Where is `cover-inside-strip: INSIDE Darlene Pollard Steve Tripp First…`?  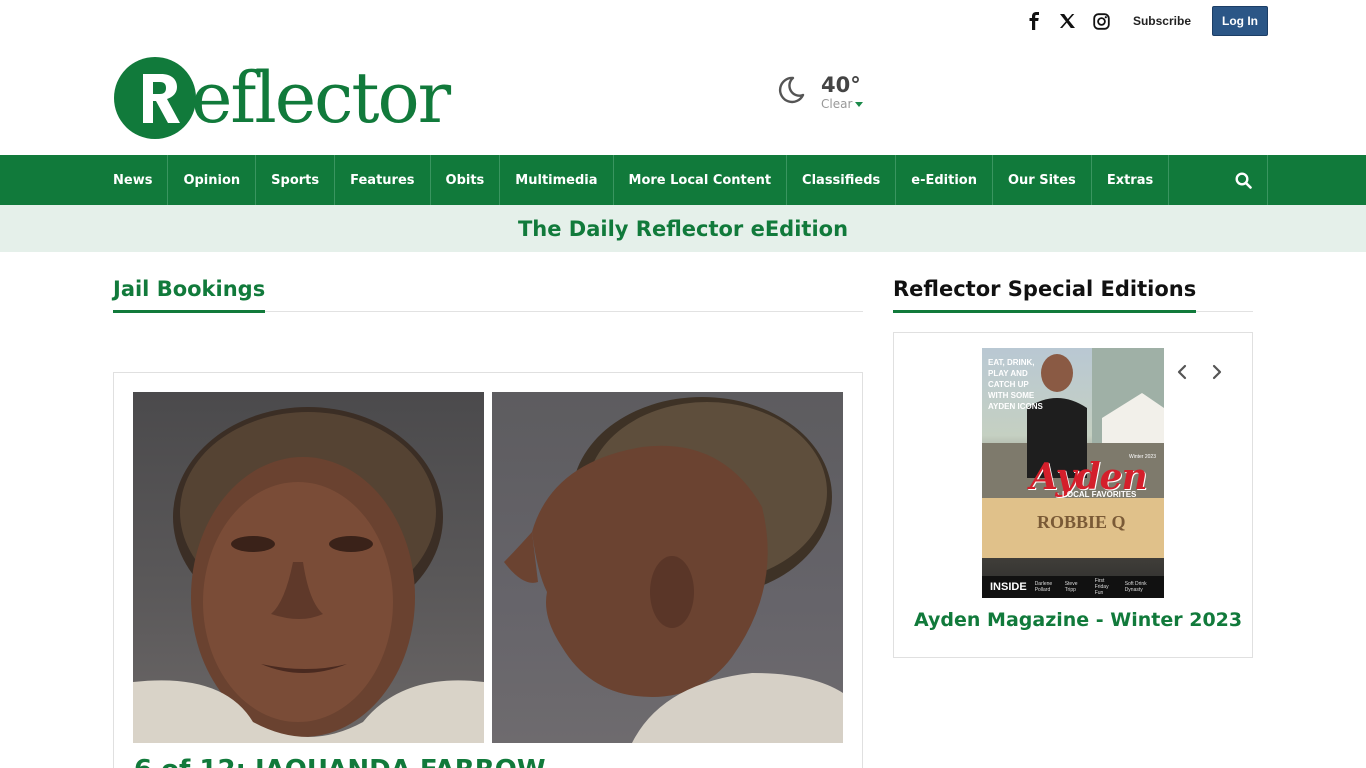
cover-inside-strip: INSIDE Darlene Pollard Steve Tripp First… is located at coordinates (1073, 587).